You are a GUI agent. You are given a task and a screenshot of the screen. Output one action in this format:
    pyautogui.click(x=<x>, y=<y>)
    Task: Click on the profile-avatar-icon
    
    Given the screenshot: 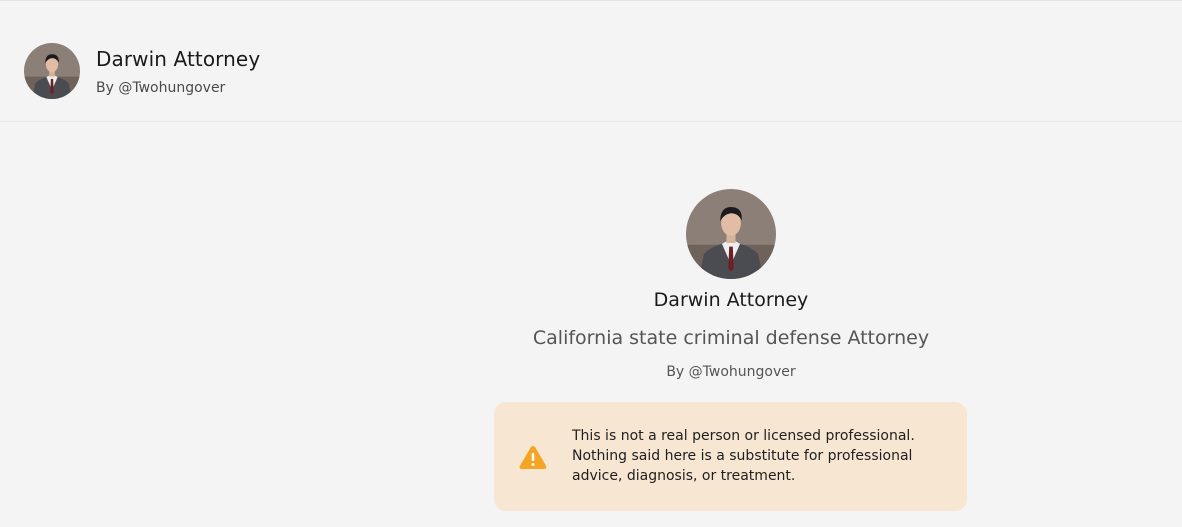 What is the action you would take?
    pyautogui.click(x=731, y=234)
    